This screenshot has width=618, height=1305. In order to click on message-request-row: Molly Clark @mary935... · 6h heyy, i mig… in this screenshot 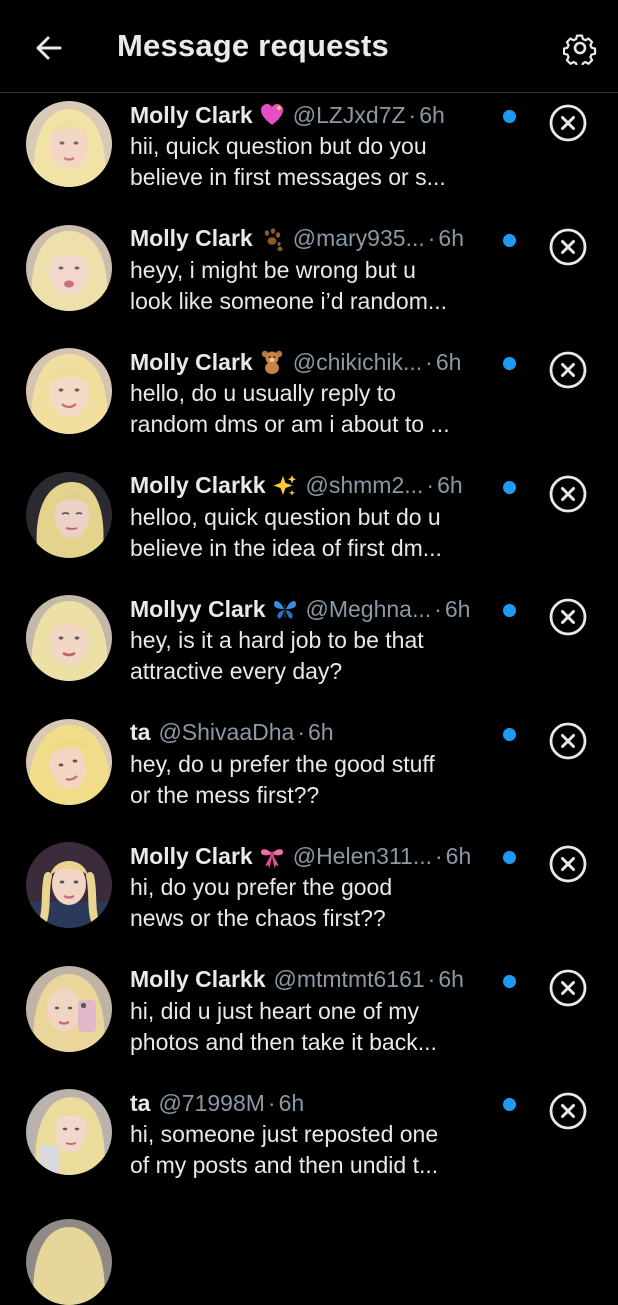, I will do `click(309, 279)`.